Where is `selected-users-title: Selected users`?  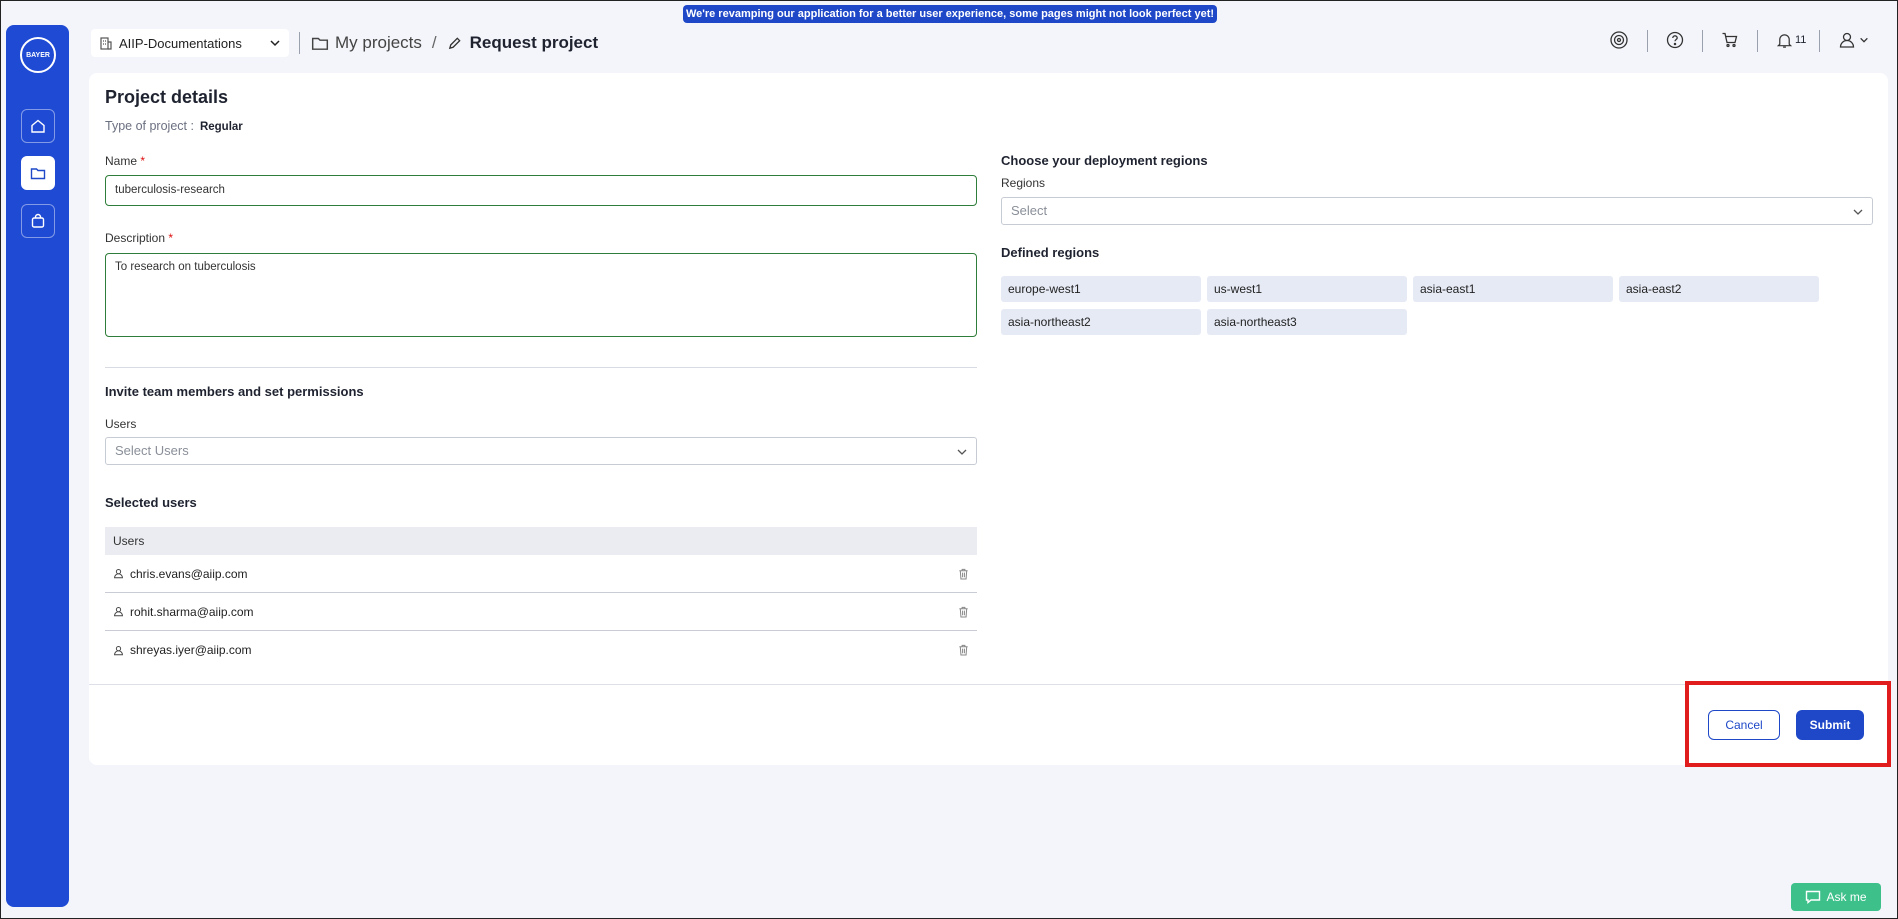
selected-users-title: Selected users is located at coordinates (151, 502).